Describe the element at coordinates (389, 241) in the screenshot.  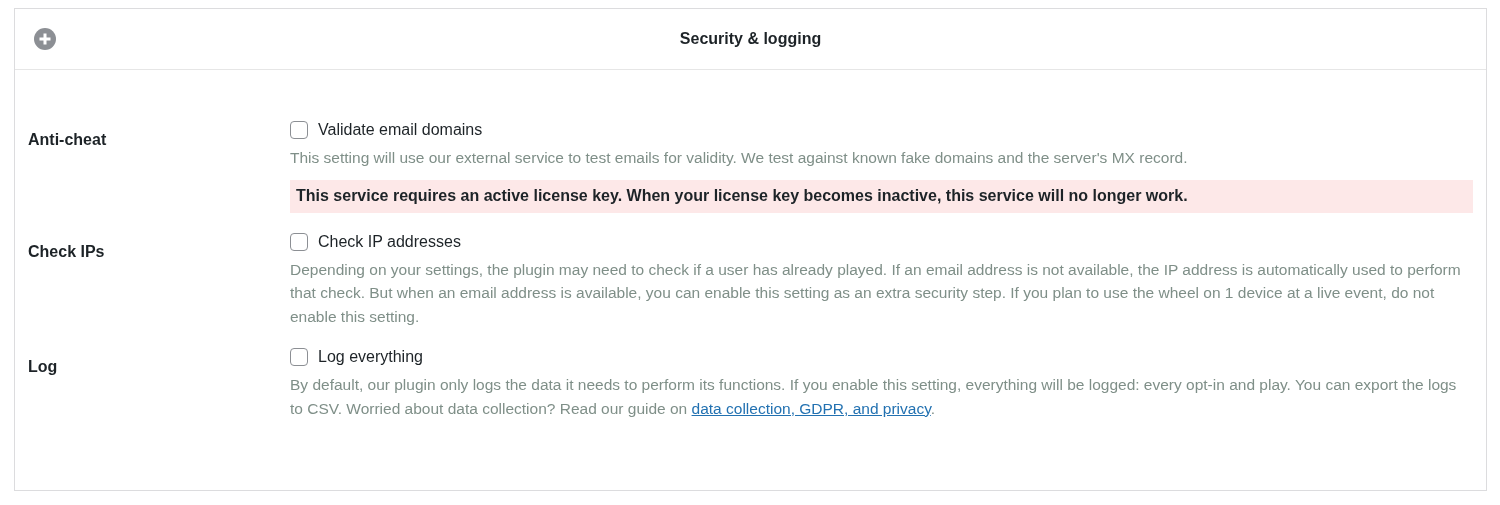
I see `option-label: Check IP addresses` at that location.